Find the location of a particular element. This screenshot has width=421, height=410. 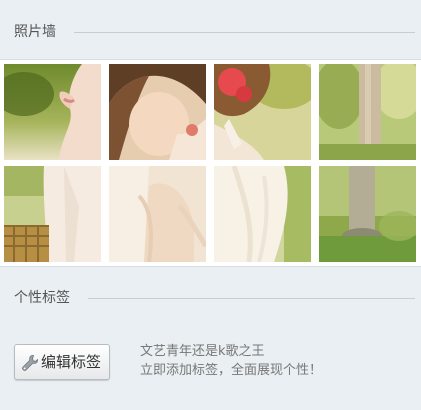

tags-hint-line1: 文艺青年还是k歌之王 is located at coordinates (202, 351).